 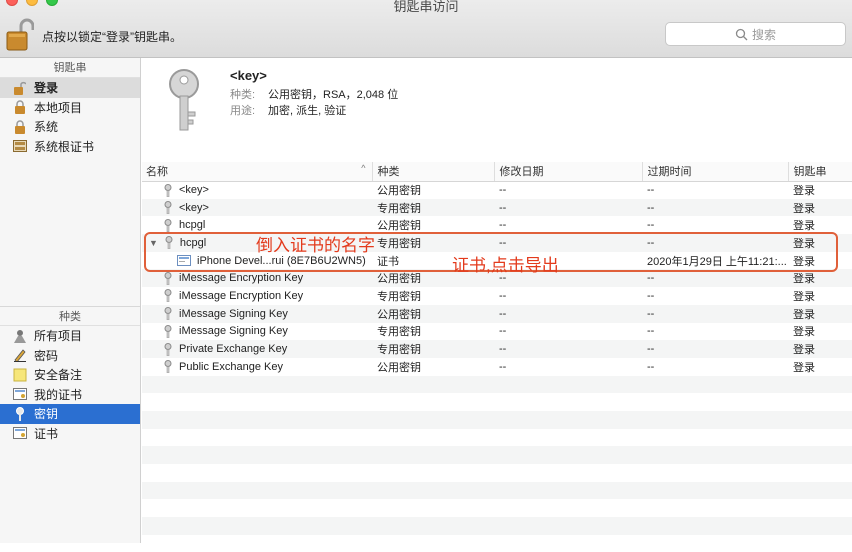 I want to click on sidebar-item-passwords: 密码, so click(x=70, y=356).